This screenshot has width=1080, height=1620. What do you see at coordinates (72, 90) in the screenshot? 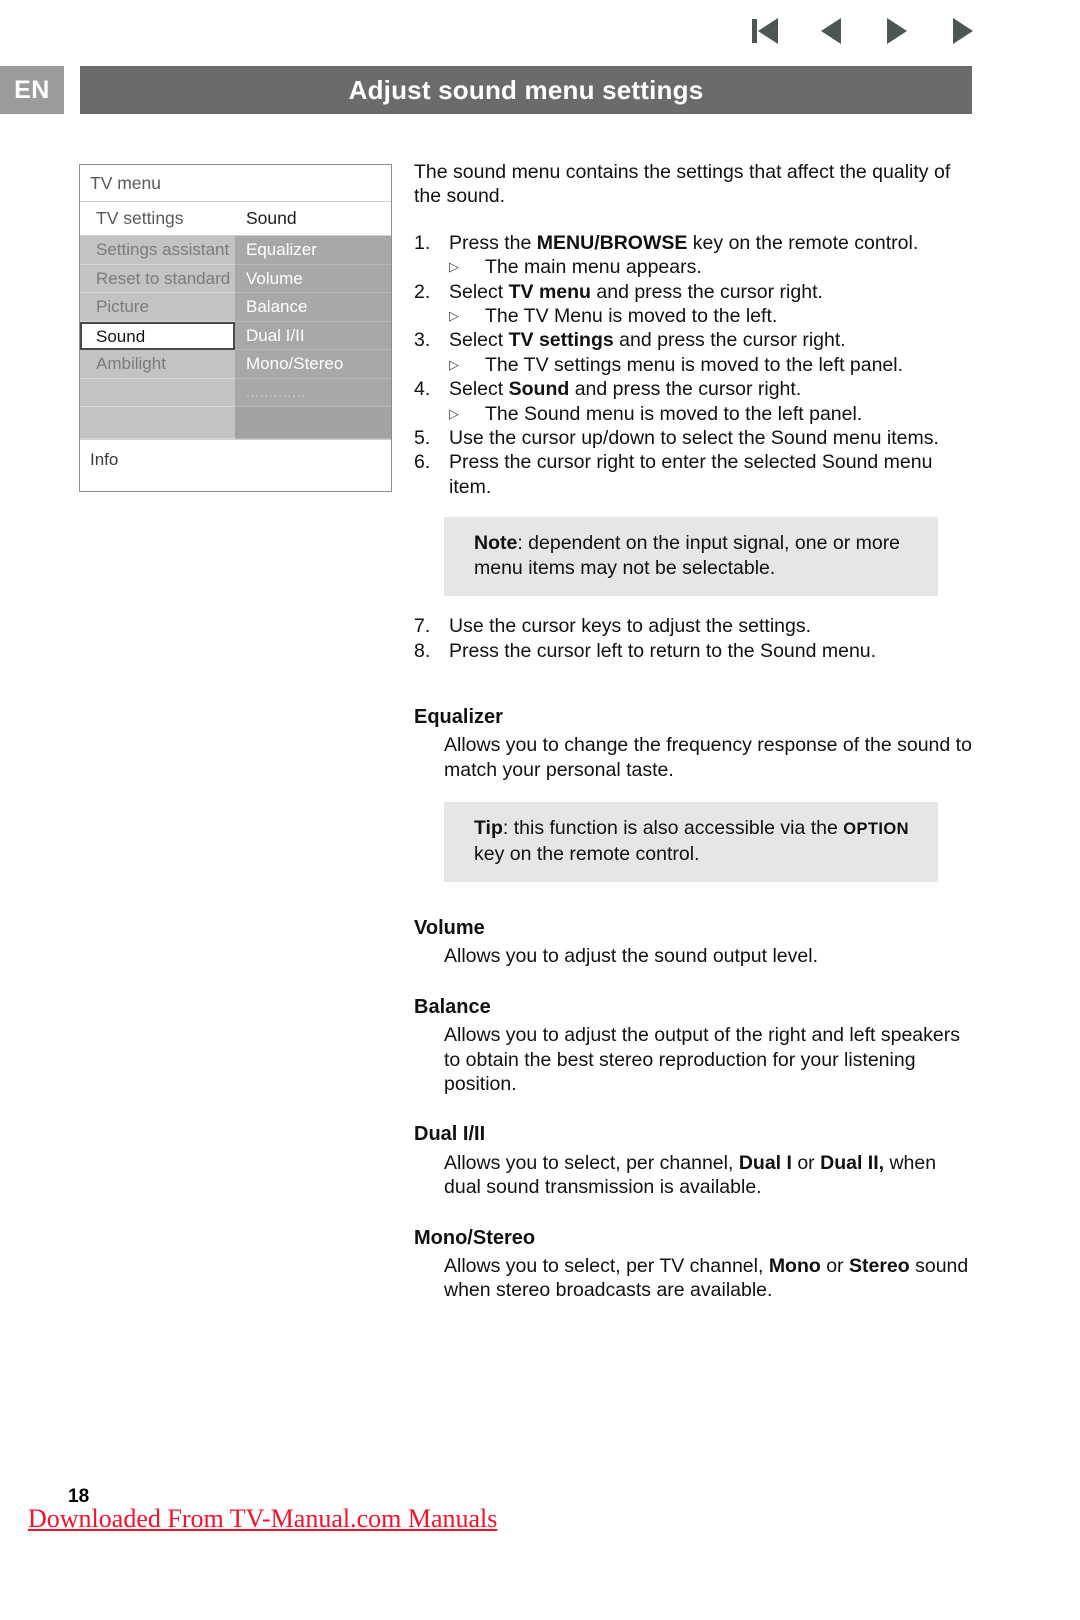
I see `header-spacer` at bounding box center [72, 90].